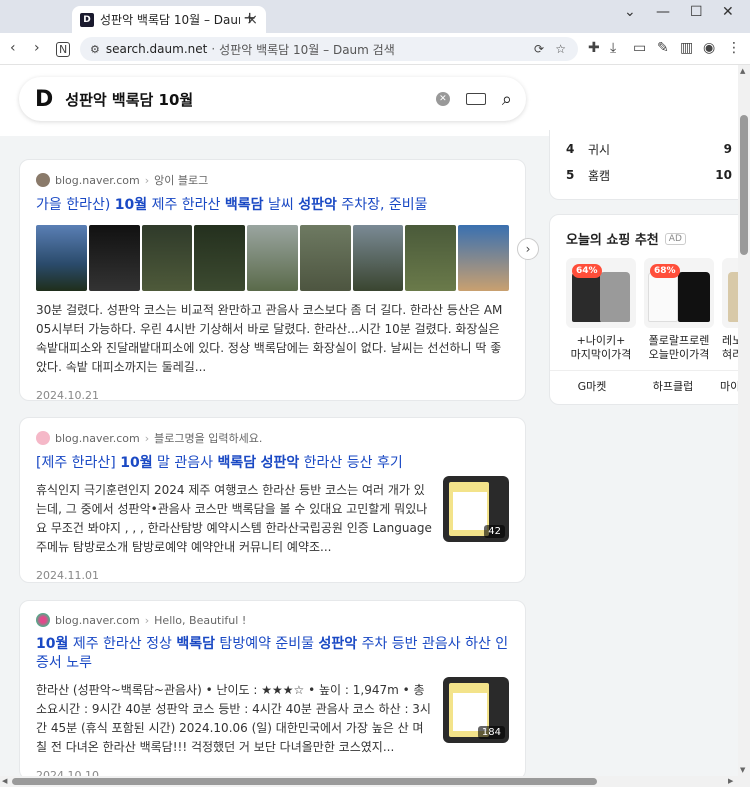 The image size is (750, 787). Describe the element at coordinates (679, 347) in the screenshot. I see `product-name: 폴로랄프로렌 오늘만이가격` at that location.